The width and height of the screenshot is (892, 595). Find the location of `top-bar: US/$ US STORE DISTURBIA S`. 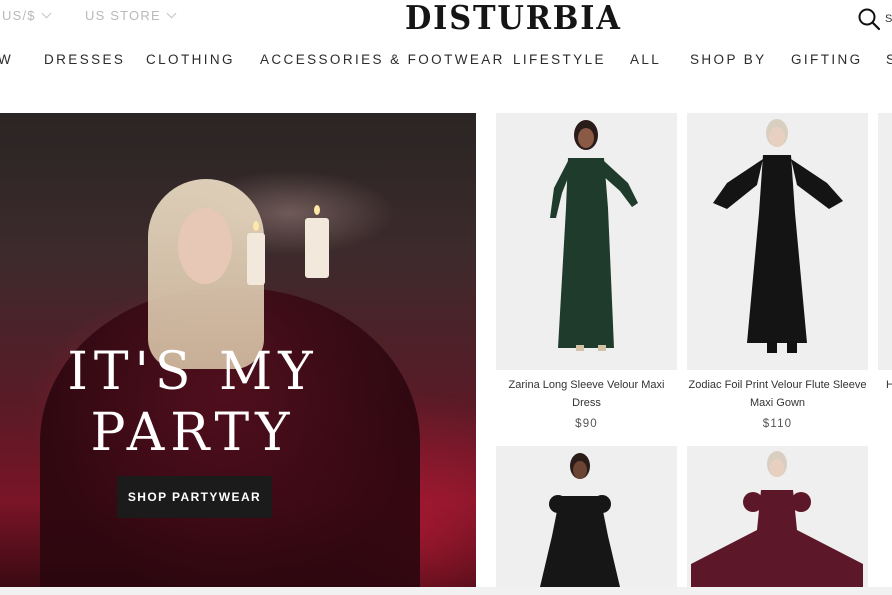

top-bar: US/$ US STORE DISTURBIA S is located at coordinates (446, 18).